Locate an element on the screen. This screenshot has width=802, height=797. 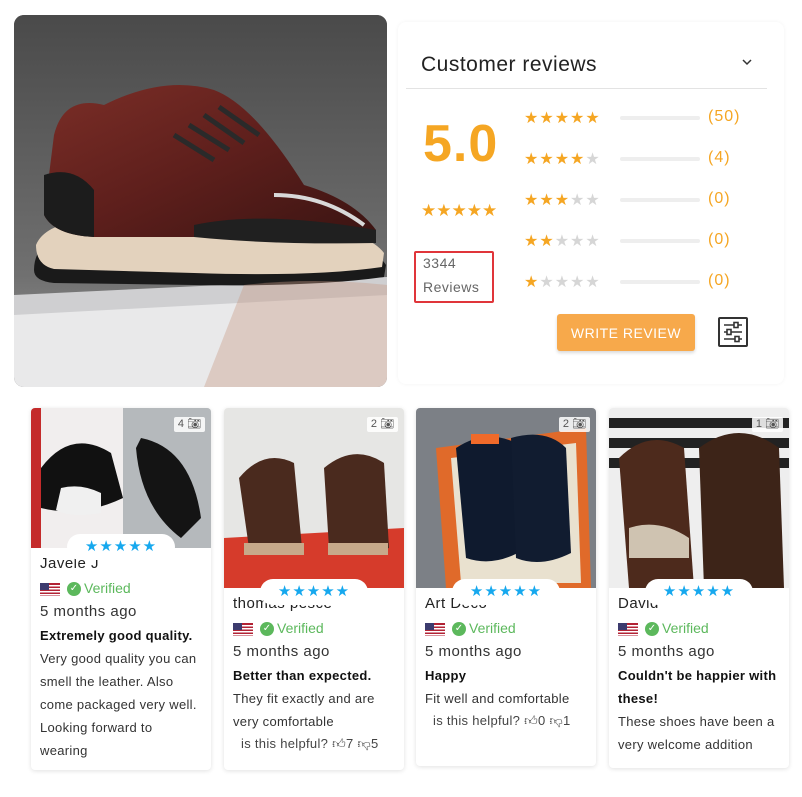
review-photo: 4 📷︎ is located at coordinates (121, 478).